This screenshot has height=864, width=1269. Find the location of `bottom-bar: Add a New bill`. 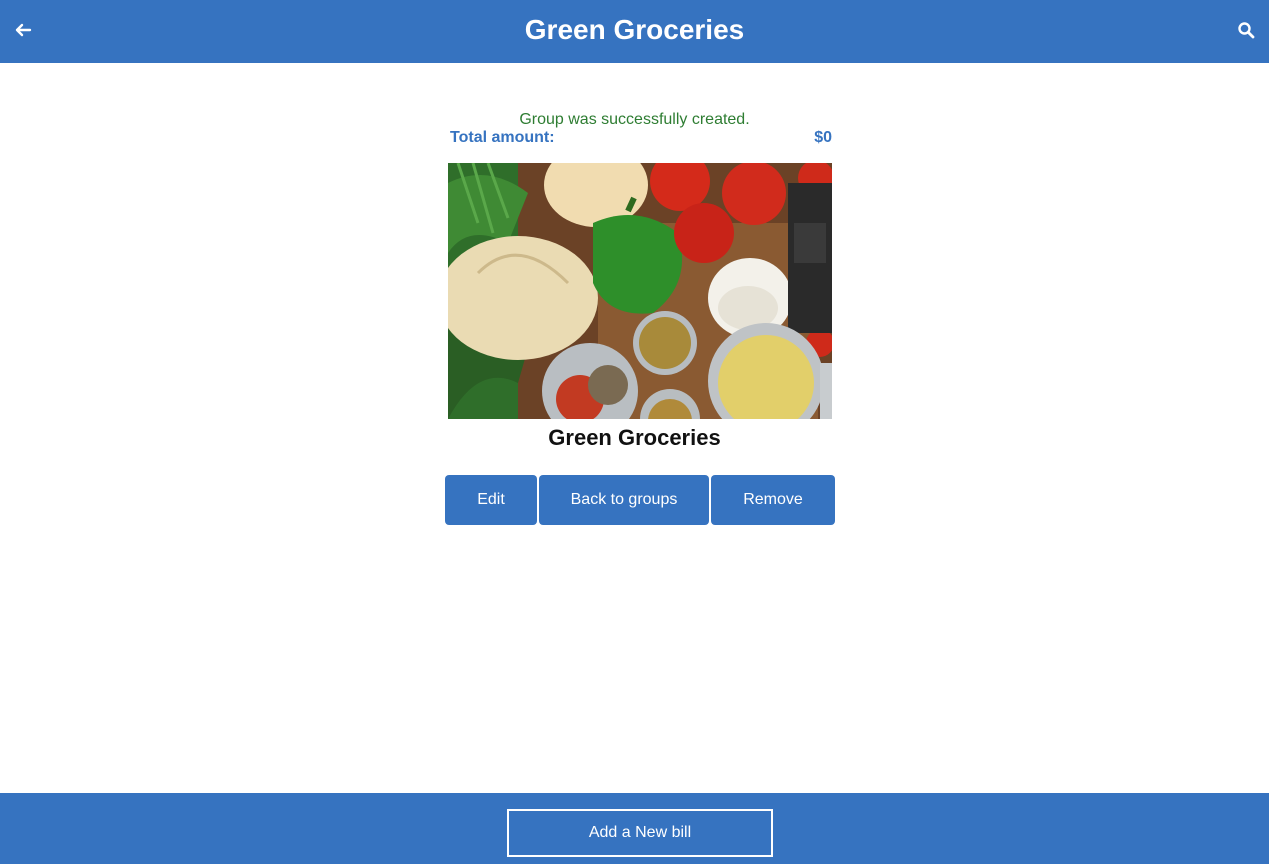

bottom-bar: Add a New bill is located at coordinates (634, 828).